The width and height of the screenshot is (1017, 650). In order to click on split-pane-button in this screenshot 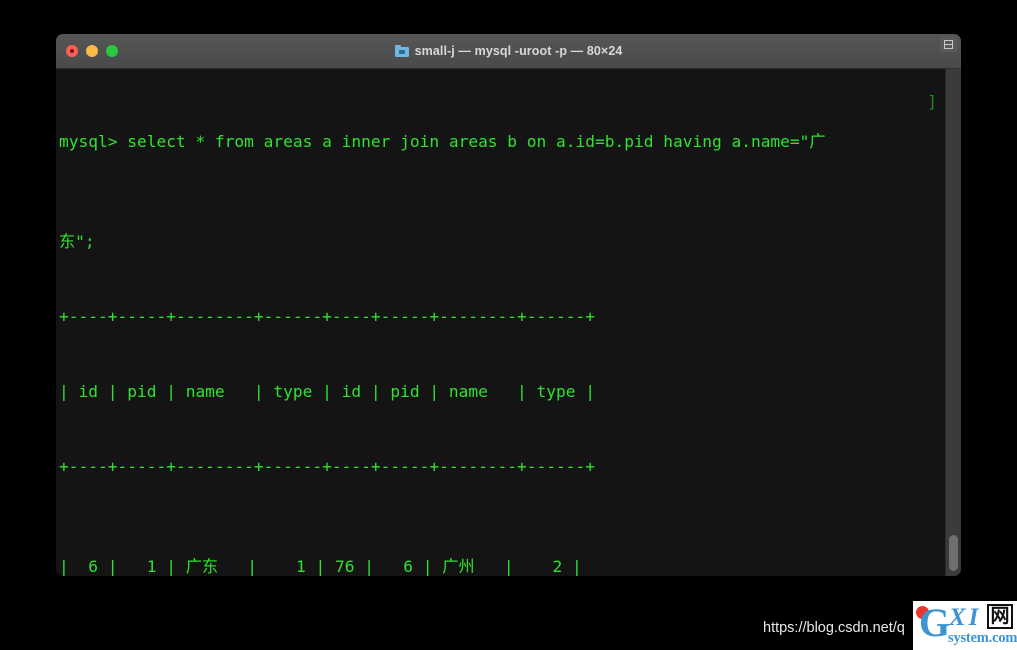, I will do `click(948, 44)`.